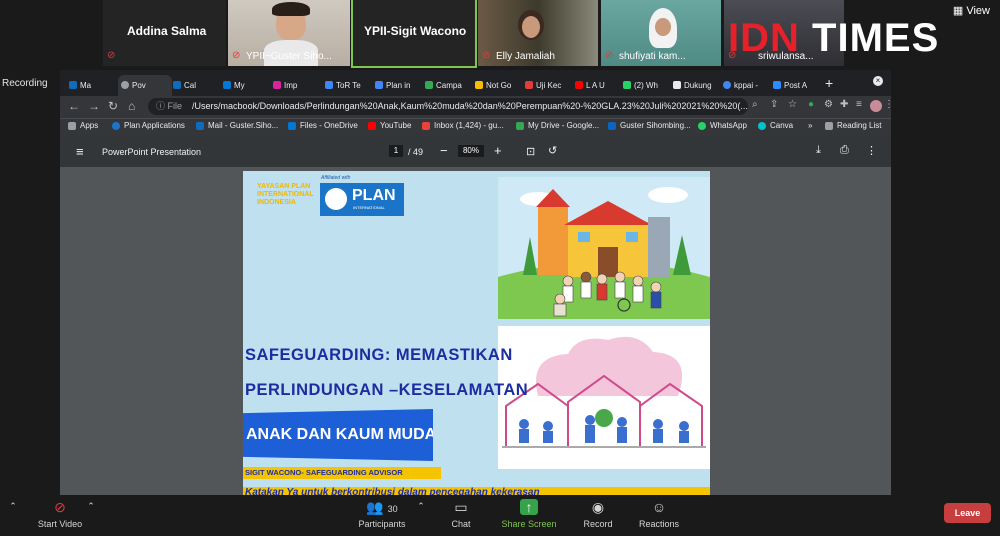 The height and width of the screenshot is (536, 1000). Describe the element at coordinates (323, 125) in the screenshot. I see `bookmark-item: Files - OneDrive` at that location.